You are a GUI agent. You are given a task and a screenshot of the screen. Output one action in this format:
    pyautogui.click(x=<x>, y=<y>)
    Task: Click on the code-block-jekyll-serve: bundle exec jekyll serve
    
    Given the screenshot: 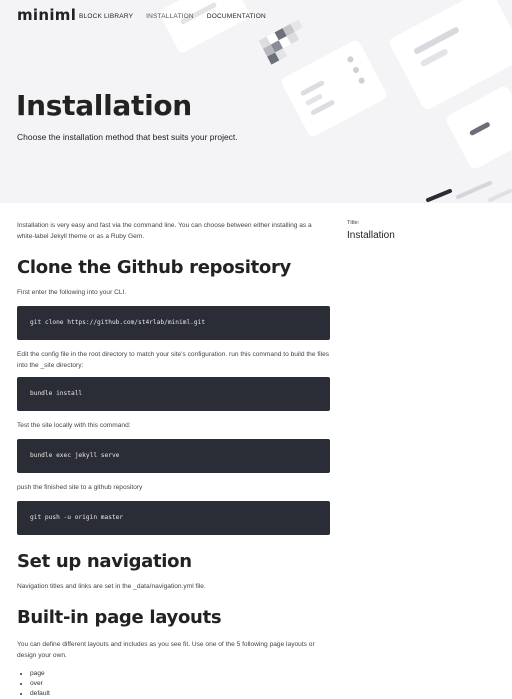 What is the action you would take?
    pyautogui.click(x=173, y=456)
    